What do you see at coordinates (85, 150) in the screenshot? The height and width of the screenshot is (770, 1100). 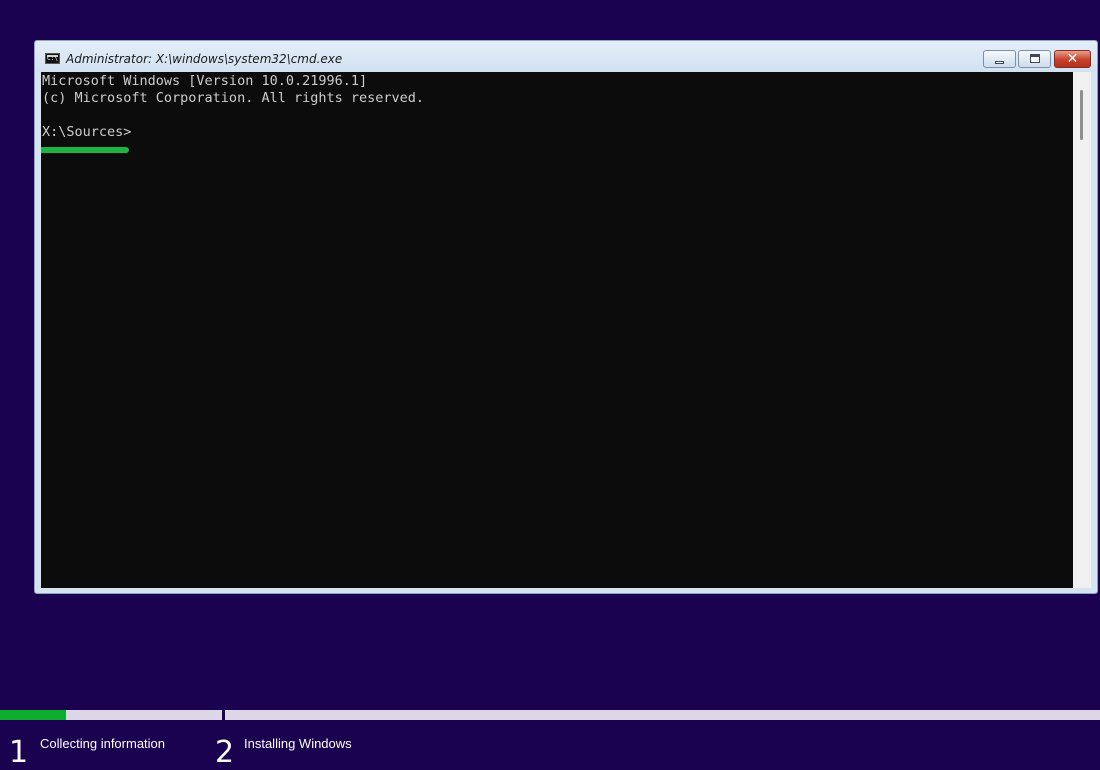 I see `prompt-highlight-marker` at bounding box center [85, 150].